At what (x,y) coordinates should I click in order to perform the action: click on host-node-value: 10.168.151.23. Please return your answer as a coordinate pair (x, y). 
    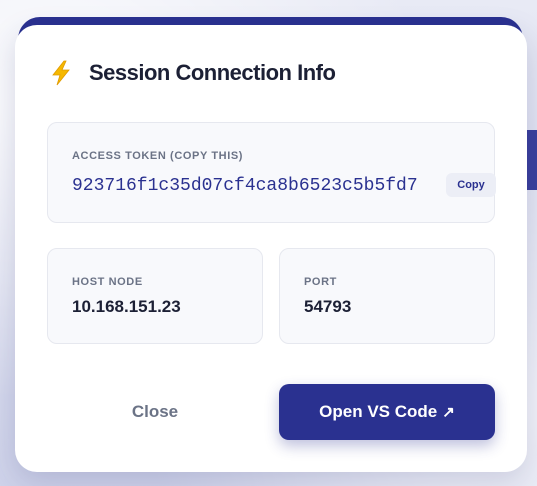
    Looking at the image, I should click on (126, 306).